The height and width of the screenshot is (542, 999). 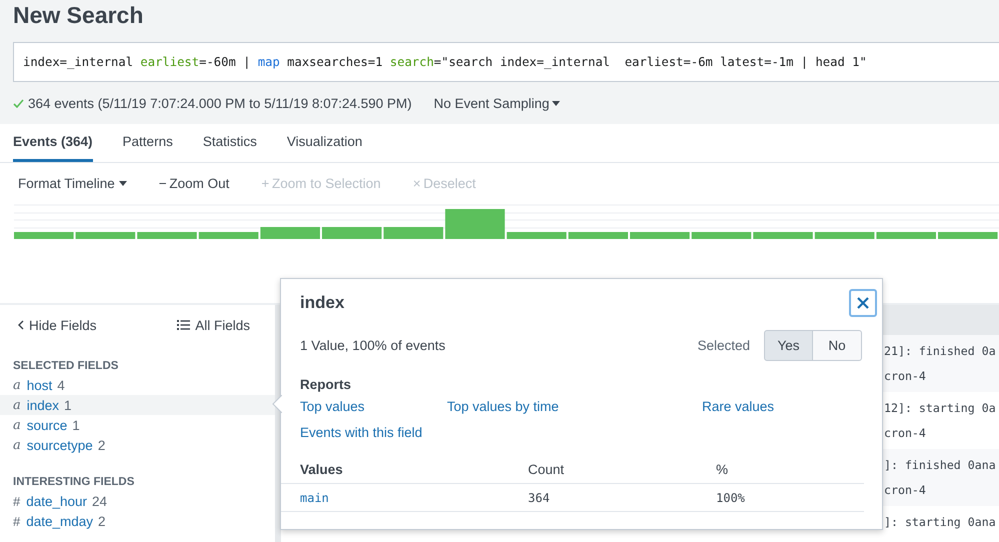 I want to click on field-name: source, so click(x=47, y=425).